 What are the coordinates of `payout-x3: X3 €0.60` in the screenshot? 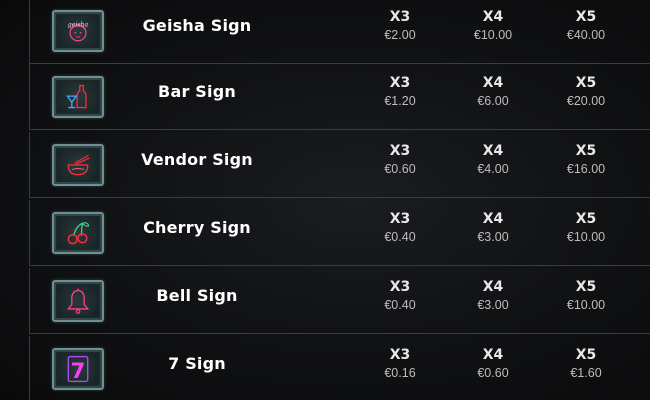 It's located at (400, 160).